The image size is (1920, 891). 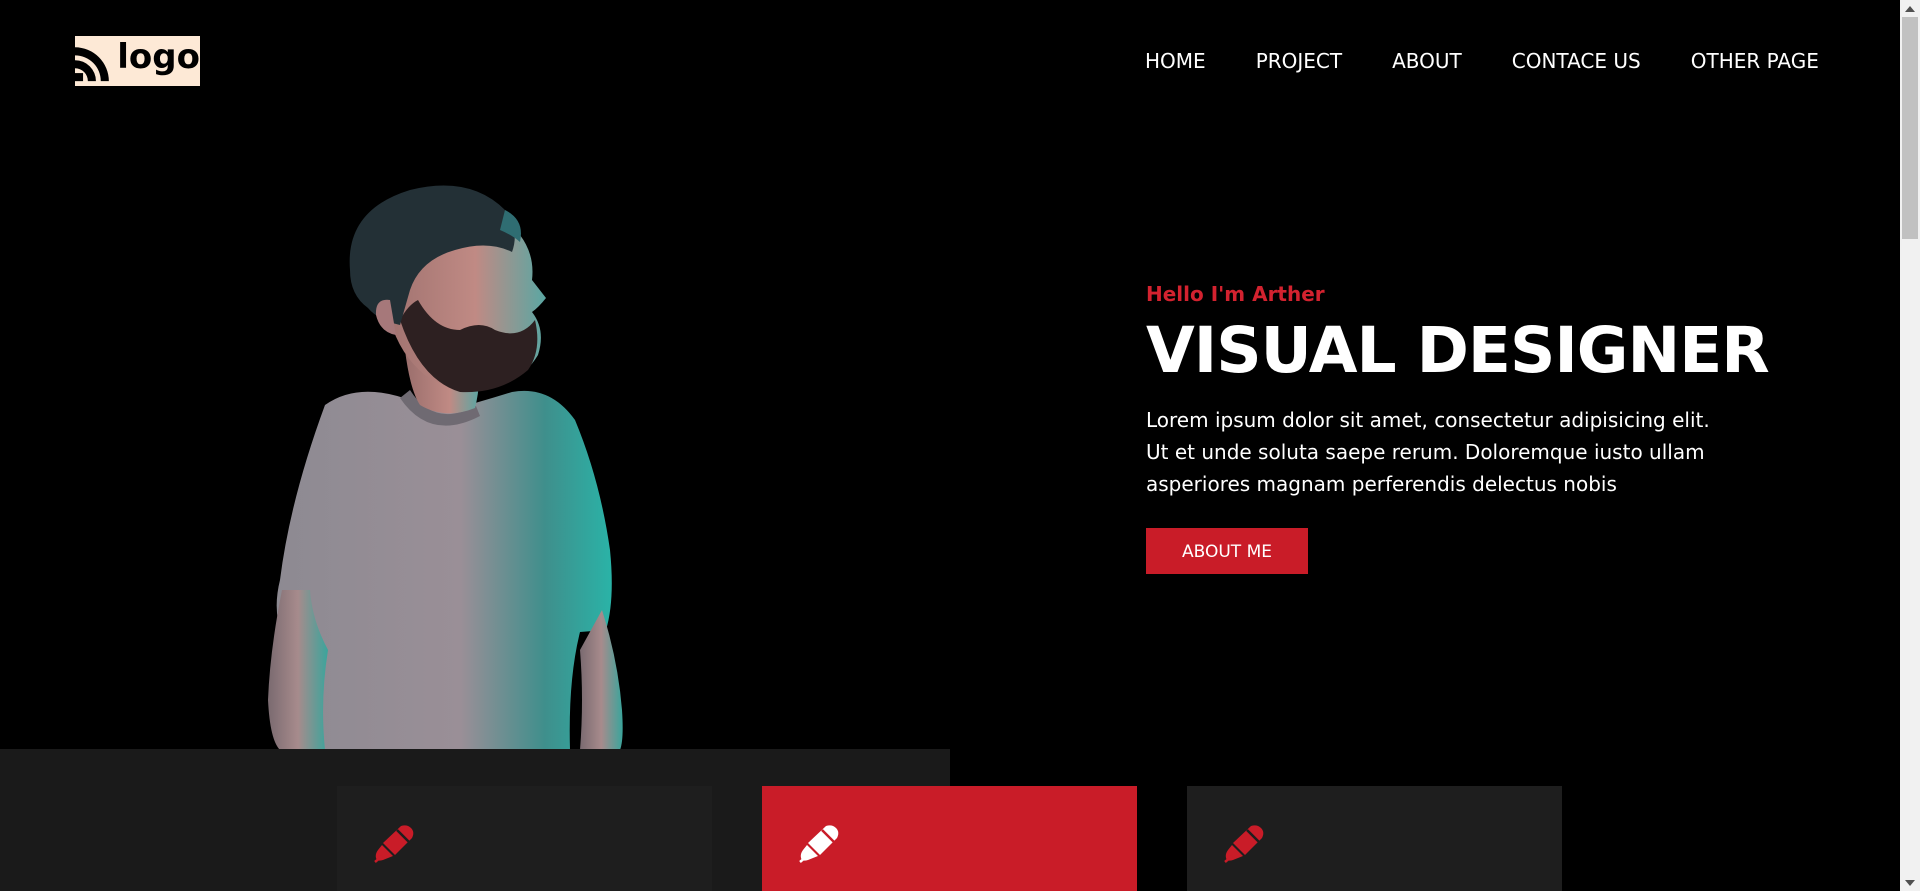 What do you see at coordinates (1910, 882) in the screenshot?
I see `scroll-down-arrow-icon` at bounding box center [1910, 882].